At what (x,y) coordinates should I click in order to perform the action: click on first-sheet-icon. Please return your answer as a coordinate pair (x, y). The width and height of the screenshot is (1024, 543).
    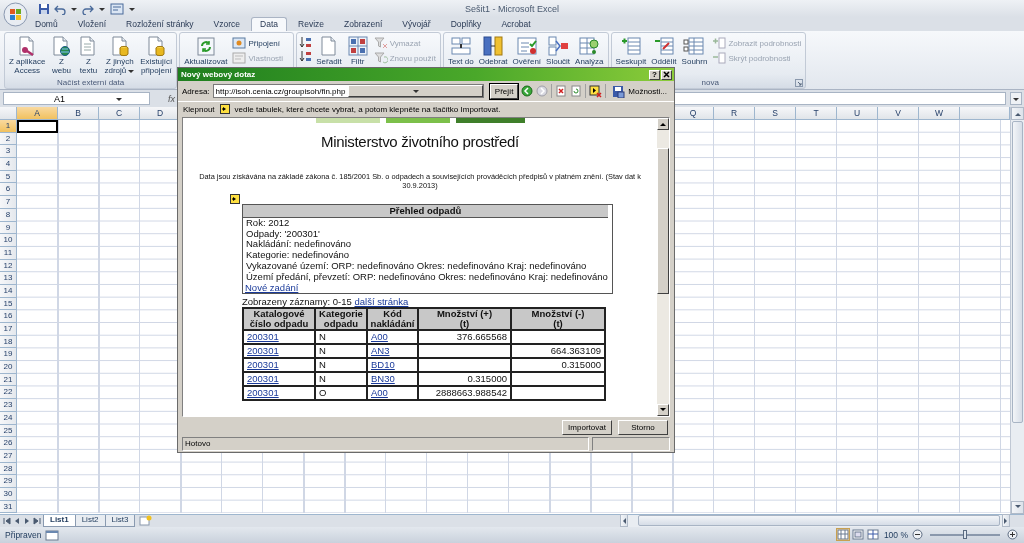
    Looking at the image, I should click on (7, 520).